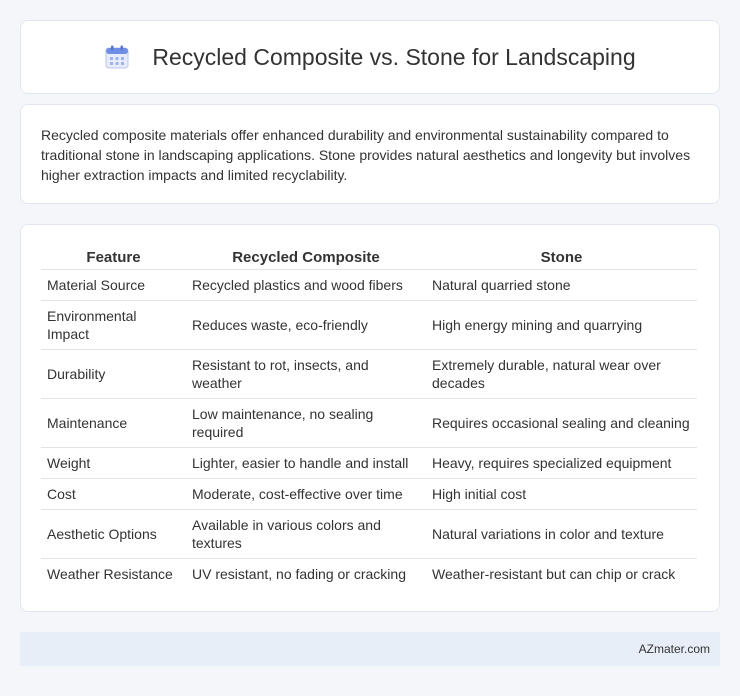 Image resolution: width=740 pixels, height=696 pixels. Describe the element at coordinates (113, 258) in the screenshot. I see `column-header: Feature` at that location.